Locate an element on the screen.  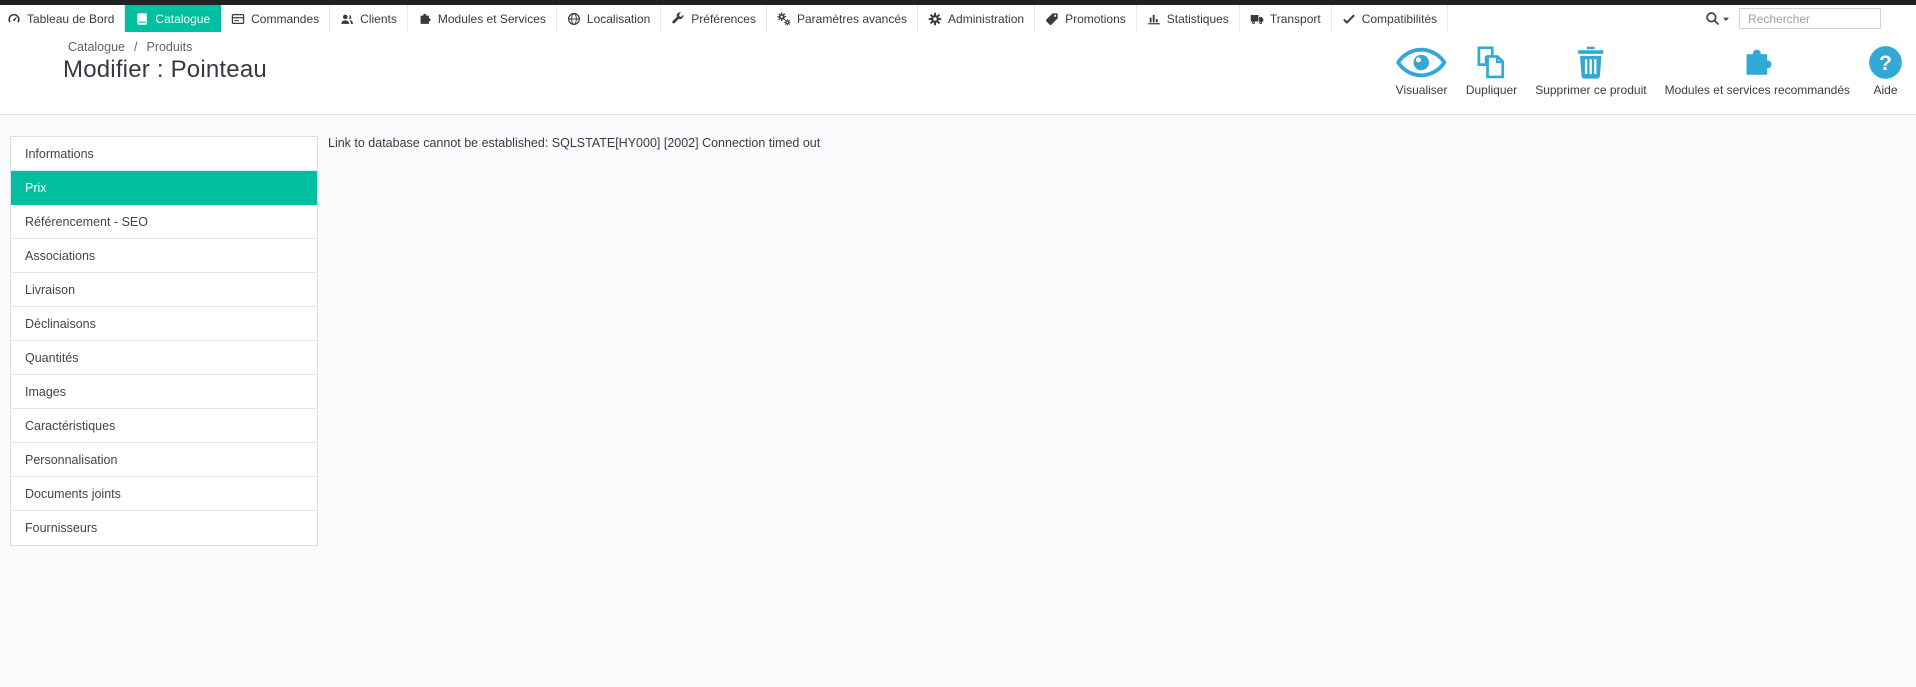
check-icon is located at coordinates (1349, 19).